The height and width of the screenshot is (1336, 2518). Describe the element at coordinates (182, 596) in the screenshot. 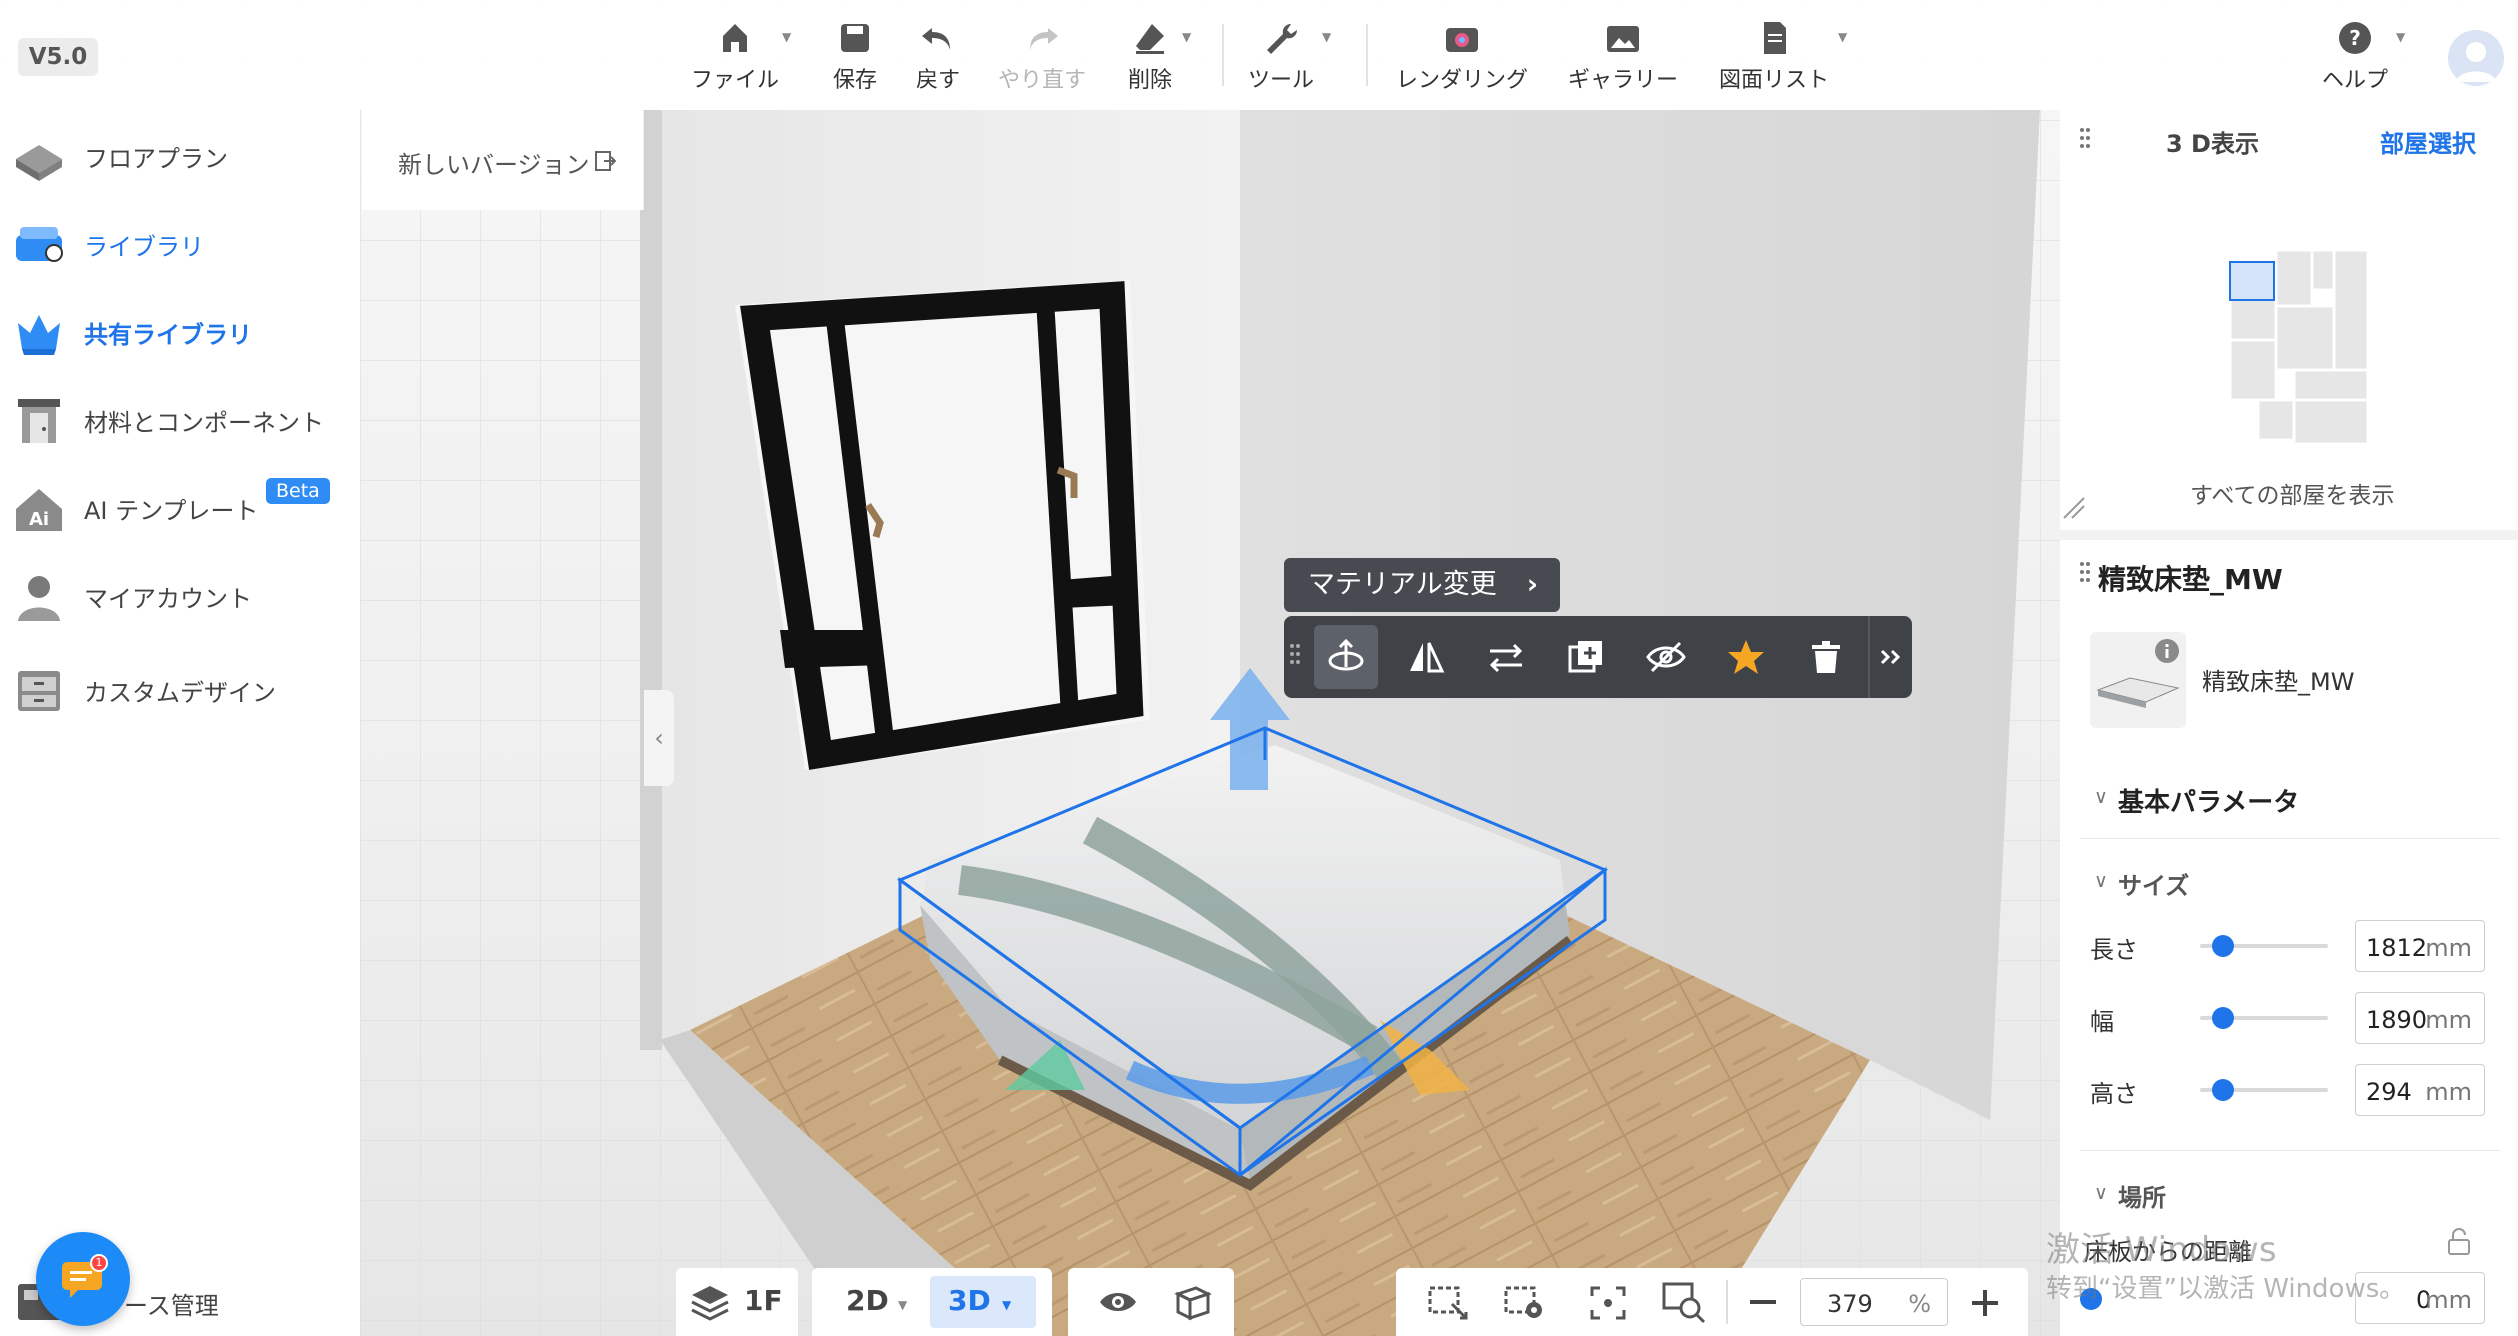

I see `sidebar-item-my-account: マイアカウント` at that location.